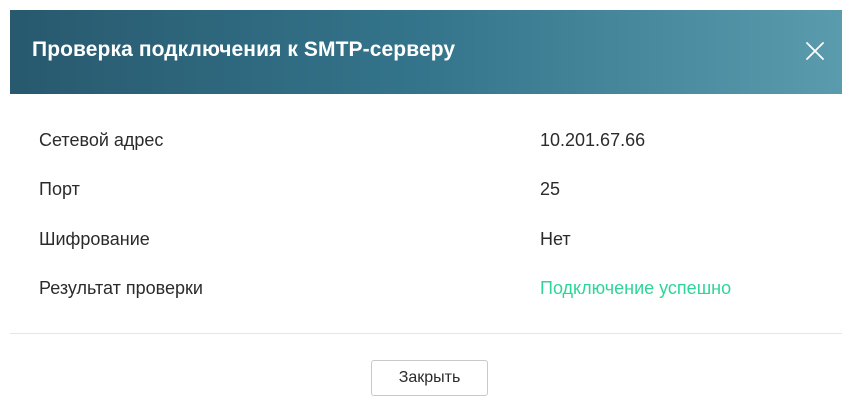 This screenshot has width=842, height=414. What do you see at coordinates (429, 291) in the screenshot?
I see `check-result-row: Результат проверки Подключение успешно` at bounding box center [429, 291].